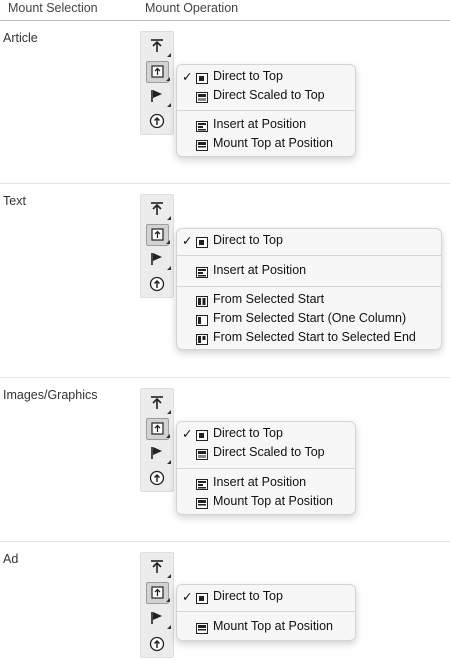  I want to click on from-selected-start-one-column-icon, so click(202, 319).